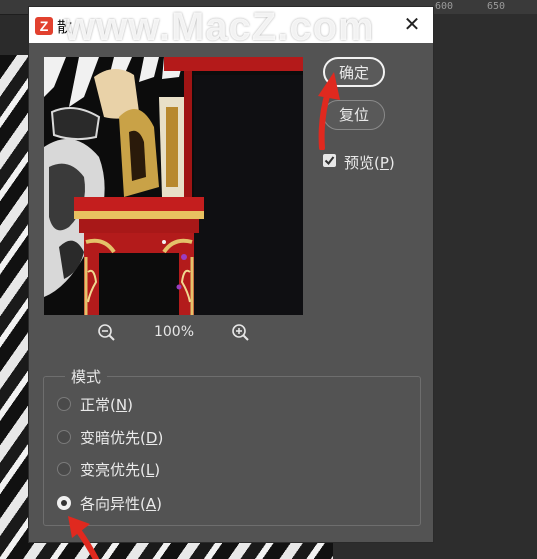  I want to click on mode-option-label: 正常(N), so click(106, 405).